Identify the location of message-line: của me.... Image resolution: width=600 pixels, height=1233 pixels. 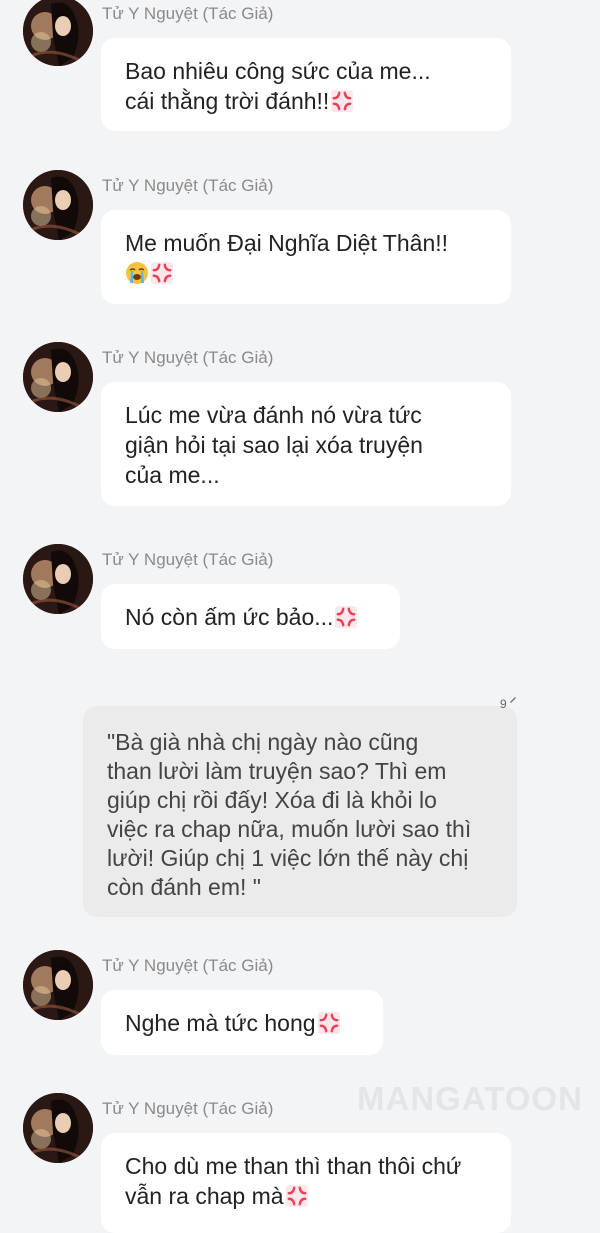
(172, 475).